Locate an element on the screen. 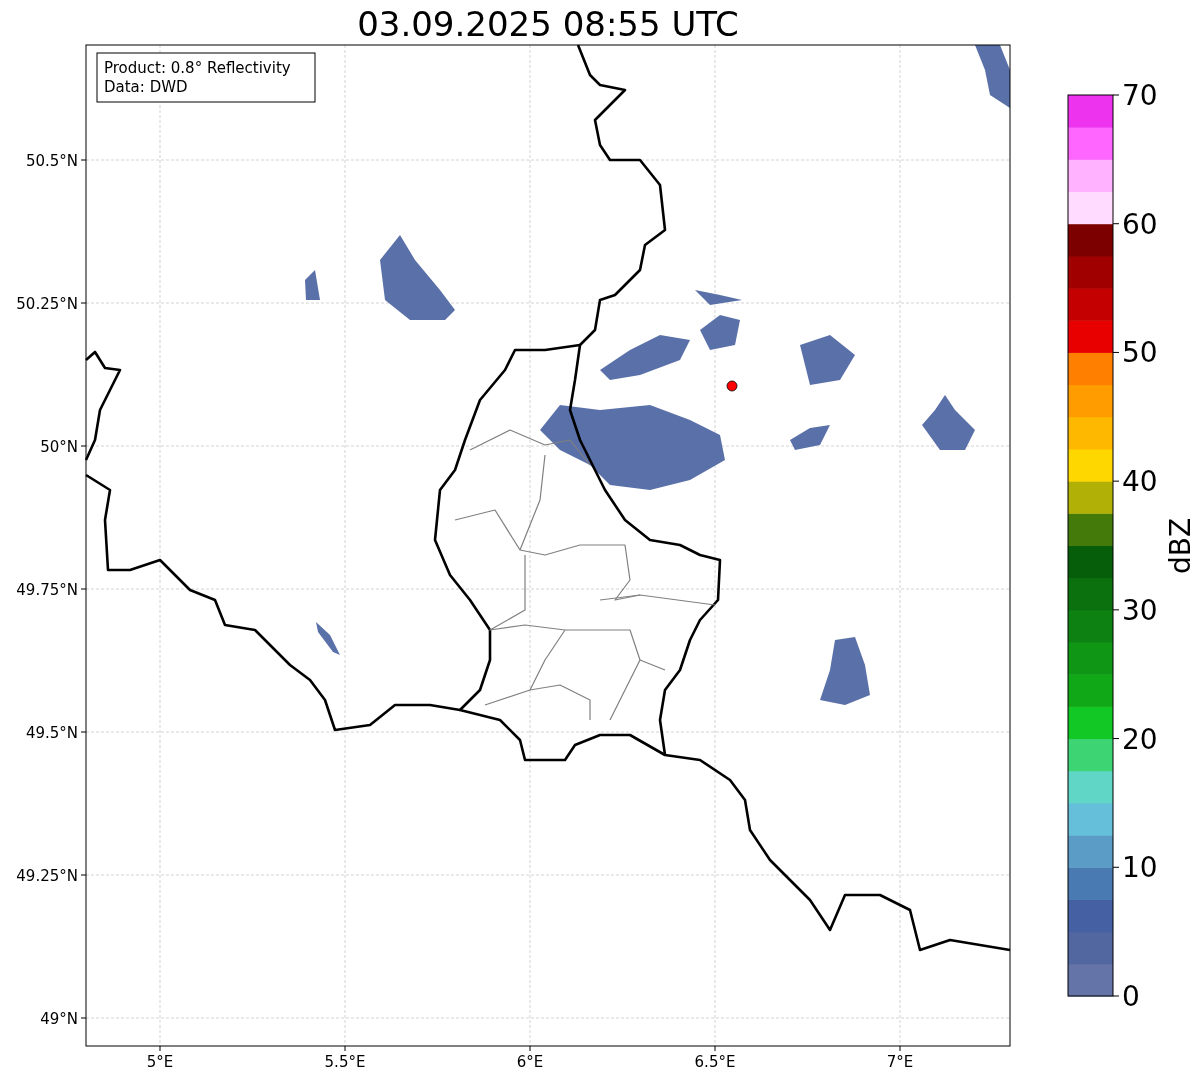 Image resolution: width=1202 pixels, height=1081 pixels. axis-tick-label: 50.25°N is located at coordinates (47, 304).